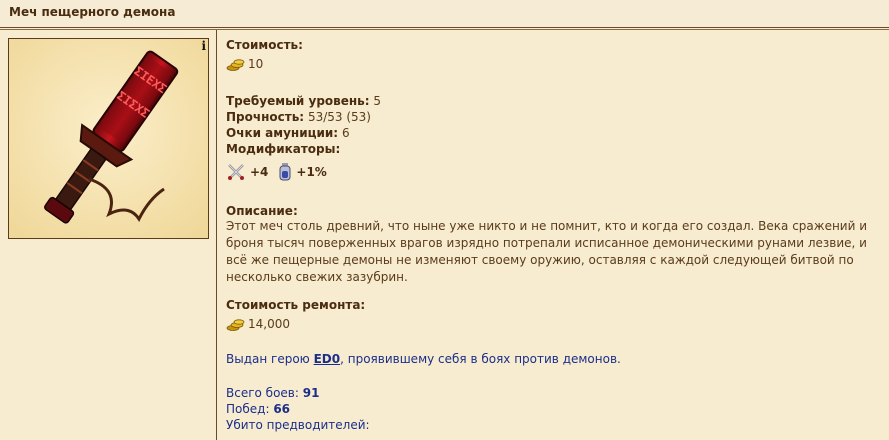 The height and width of the screenshot is (440, 889). What do you see at coordinates (377, 101) in the screenshot?
I see `level-value: 5` at bounding box center [377, 101].